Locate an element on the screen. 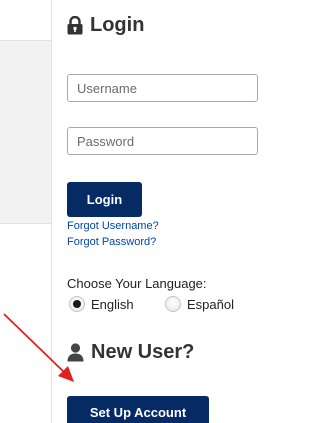 This screenshot has height=423, width=320. language-option-espanol: Español is located at coordinates (199, 304).